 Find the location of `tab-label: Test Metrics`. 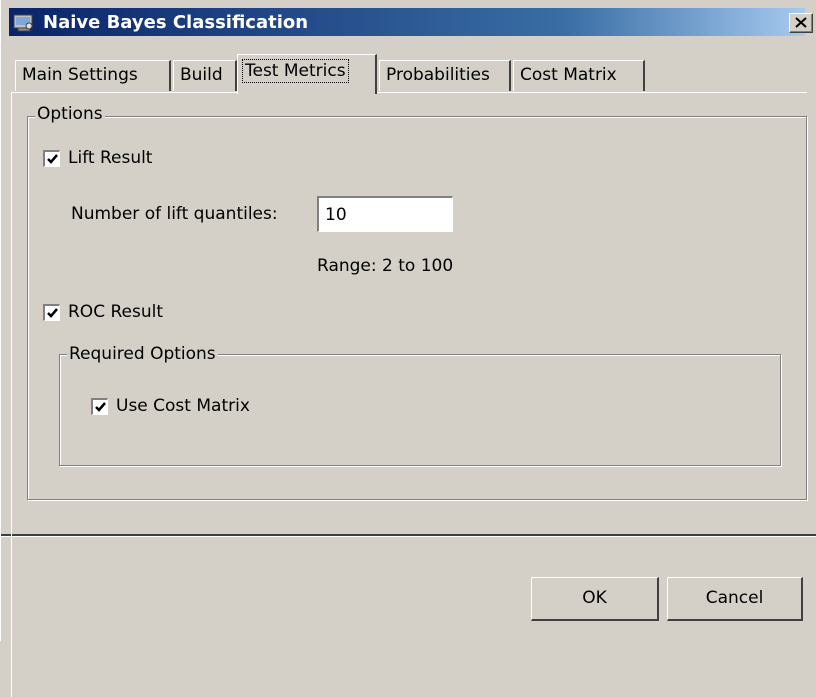

tab-label: Test Metrics is located at coordinates (295, 71).